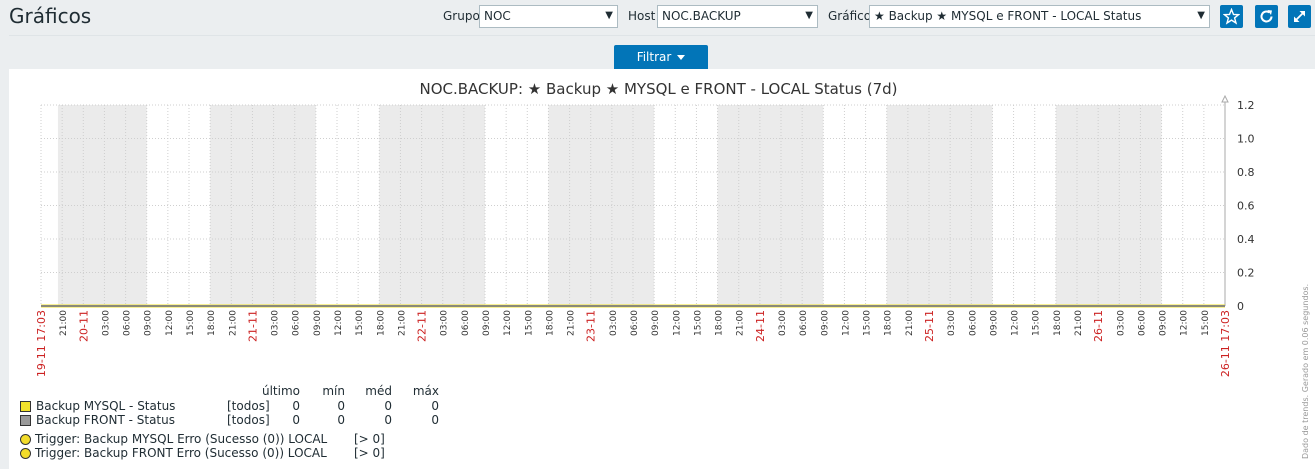 This screenshot has width=1315, height=469. What do you see at coordinates (642, 16) in the screenshot?
I see `host-label: Host` at bounding box center [642, 16].